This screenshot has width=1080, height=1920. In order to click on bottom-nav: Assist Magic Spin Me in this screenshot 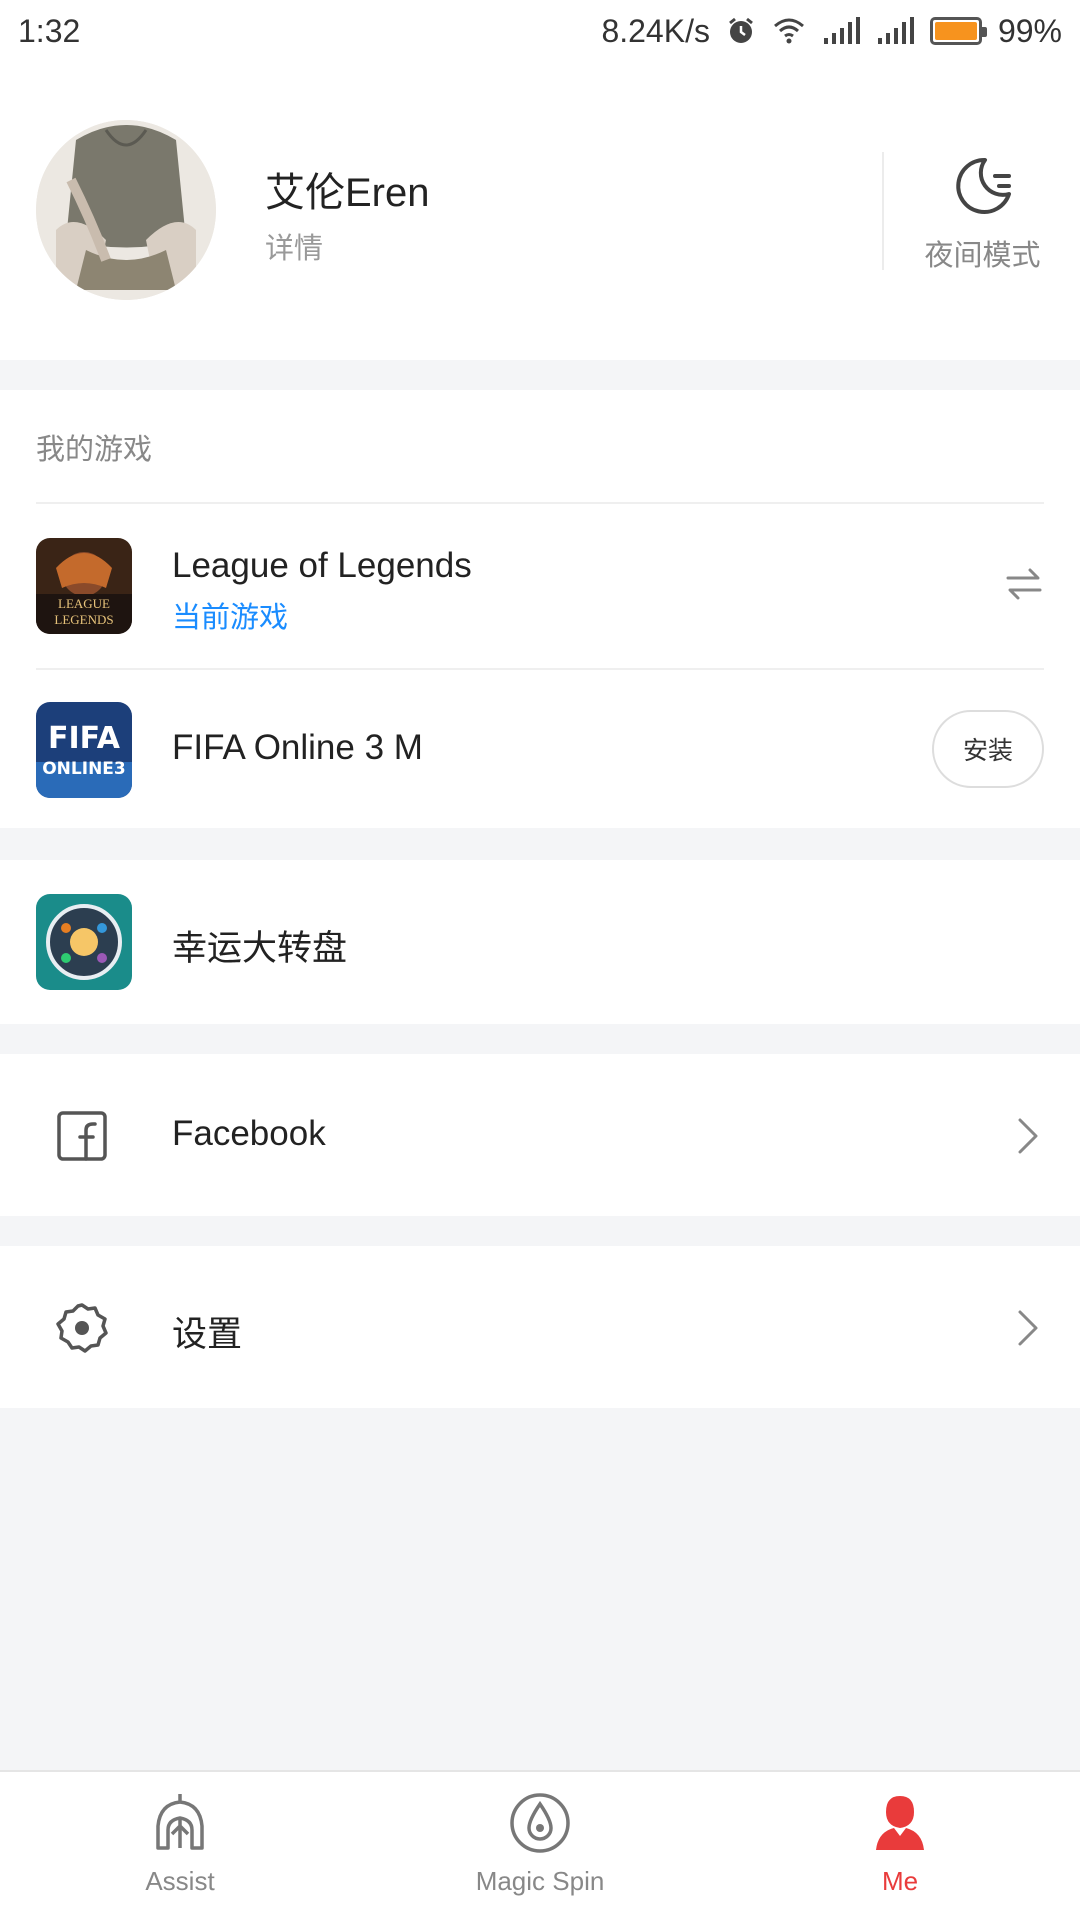, I will do `click(540, 1845)`.